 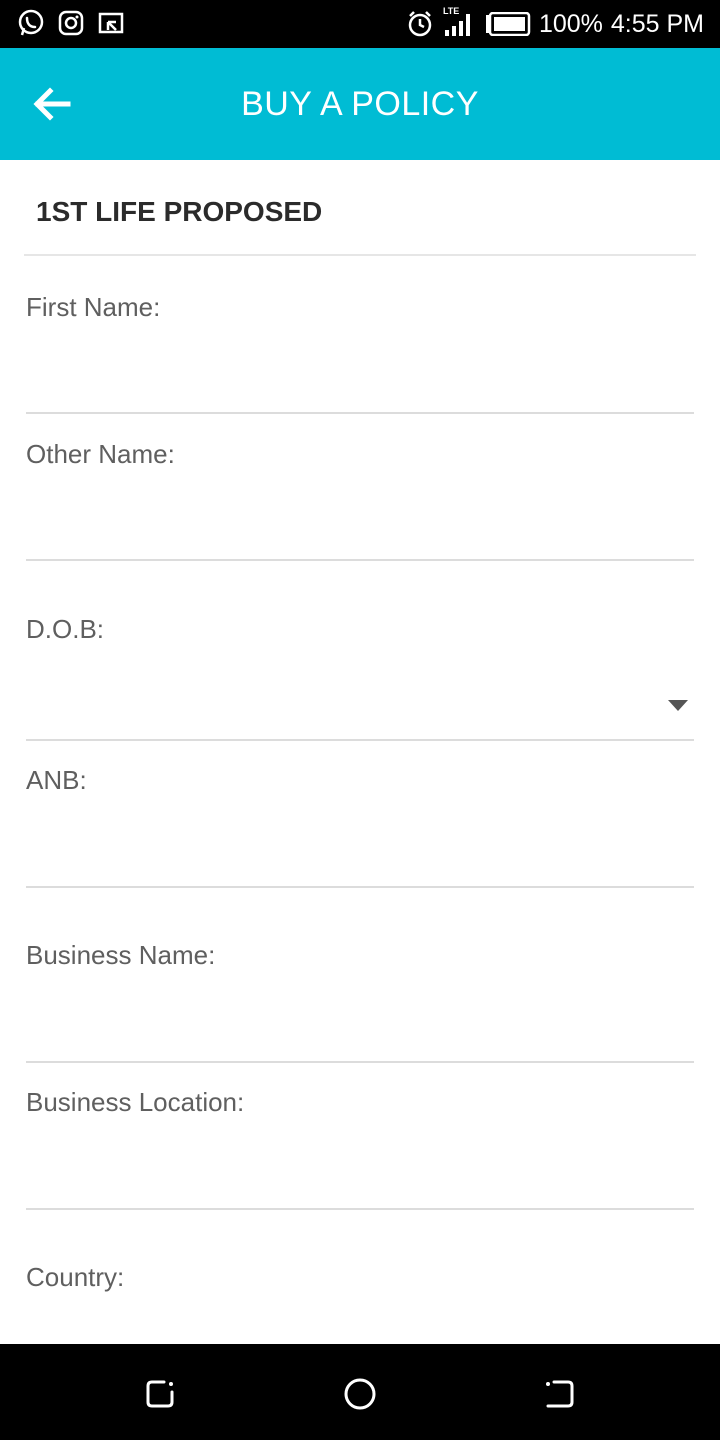 I want to click on section-header: 1ST LIFE PROPOSED, so click(x=360, y=208).